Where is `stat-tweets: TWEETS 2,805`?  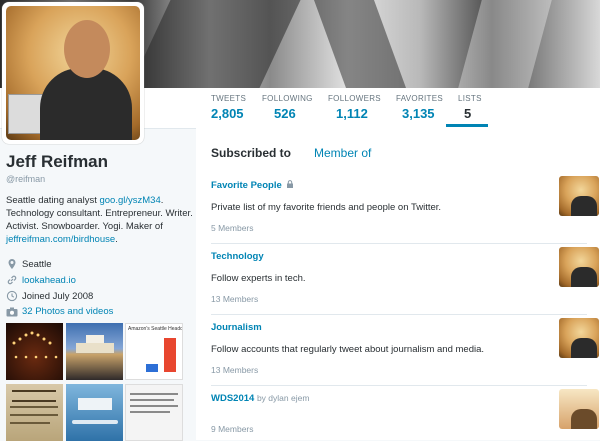 stat-tweets: TWEETS 2,805 is located at coordinates (228, 107).